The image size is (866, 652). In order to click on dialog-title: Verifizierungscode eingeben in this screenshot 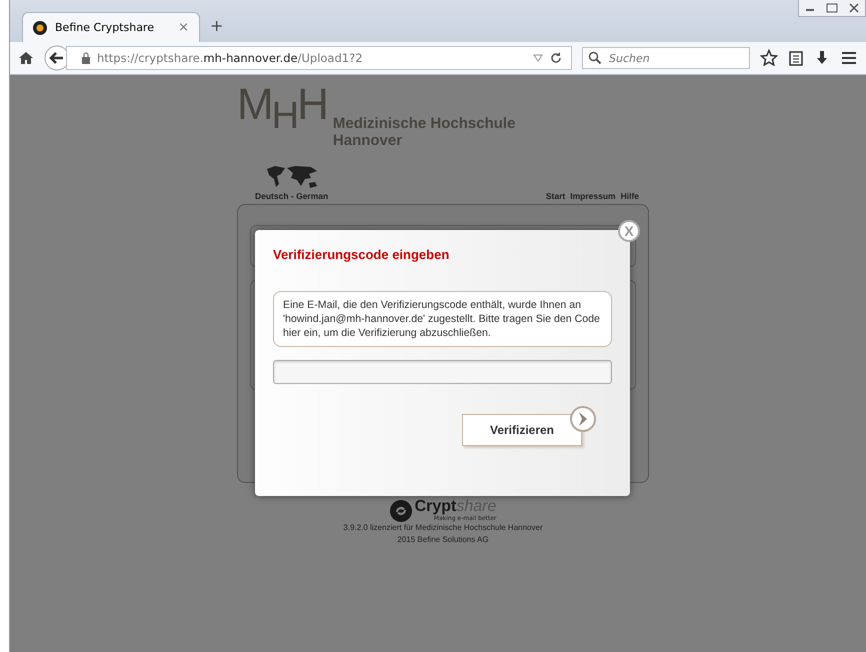, I will do `click(361, 254)`.